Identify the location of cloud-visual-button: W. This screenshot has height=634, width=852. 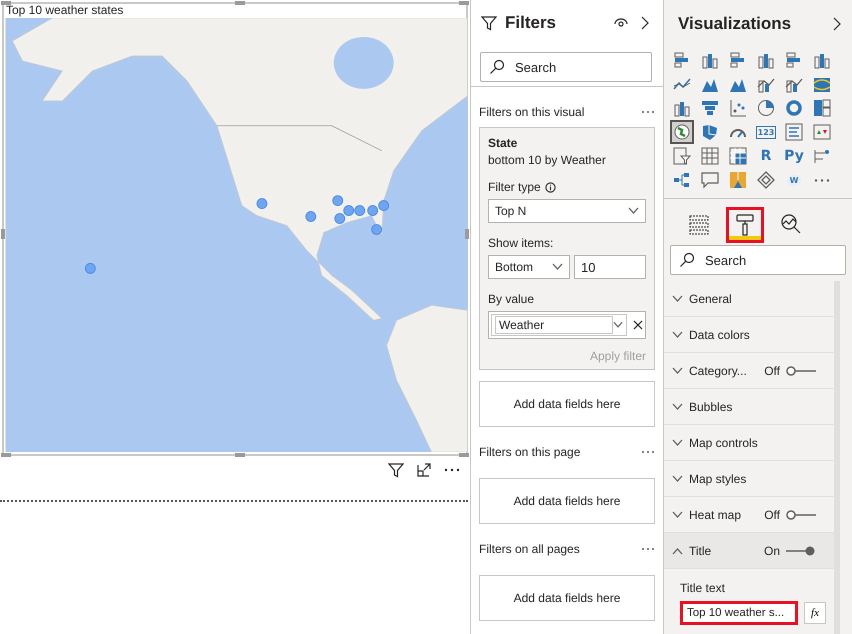
(794, 180).